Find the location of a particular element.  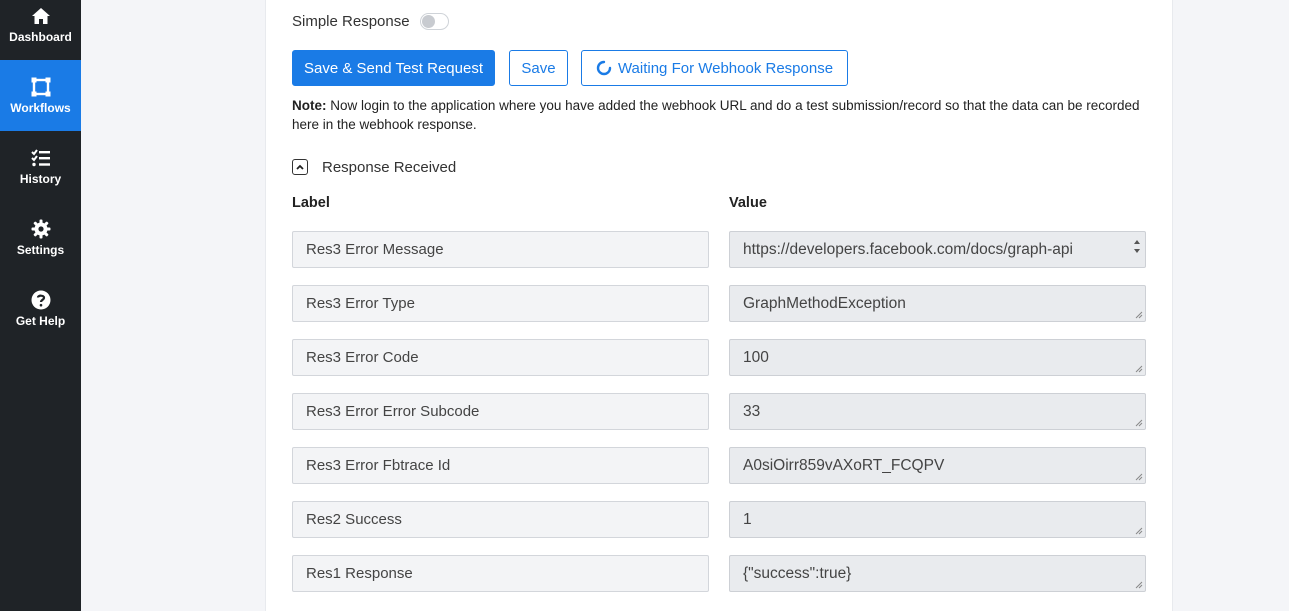

field-value-textarea: 100 is located at coordinates (937, 357).